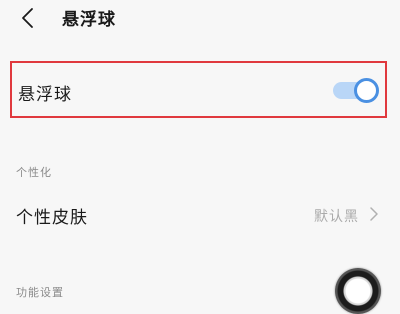 This screenshot has height=314, width=400. What do you see at coordinates (366, 90) in the screenshot?
I see `toggle-knob` at bounding box center [366, 90].